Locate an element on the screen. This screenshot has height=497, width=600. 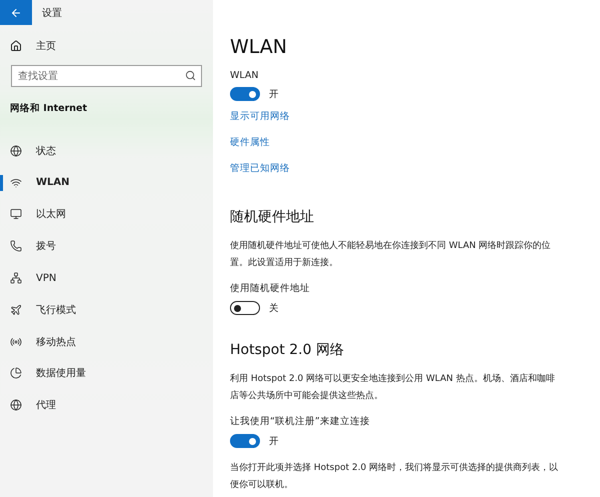
toggle-state: 关 is located at coordinates (274, 308).